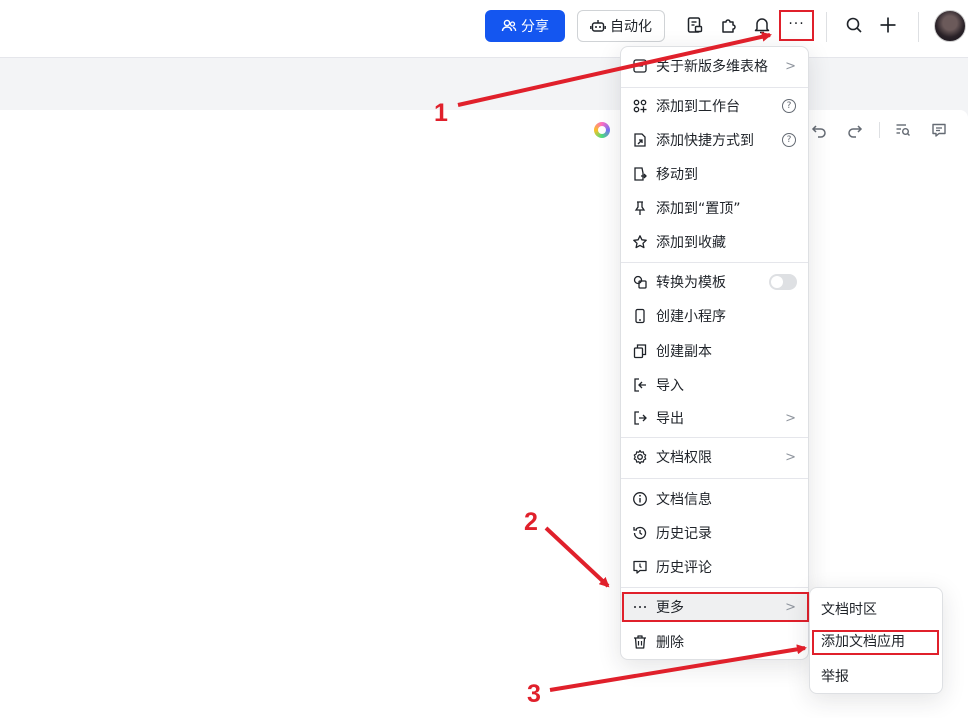 The image size is (968, 718). Describe the element at coordinates (714, 418) in the screenshot. I see `menu-item-export: 导出 >` at that location.